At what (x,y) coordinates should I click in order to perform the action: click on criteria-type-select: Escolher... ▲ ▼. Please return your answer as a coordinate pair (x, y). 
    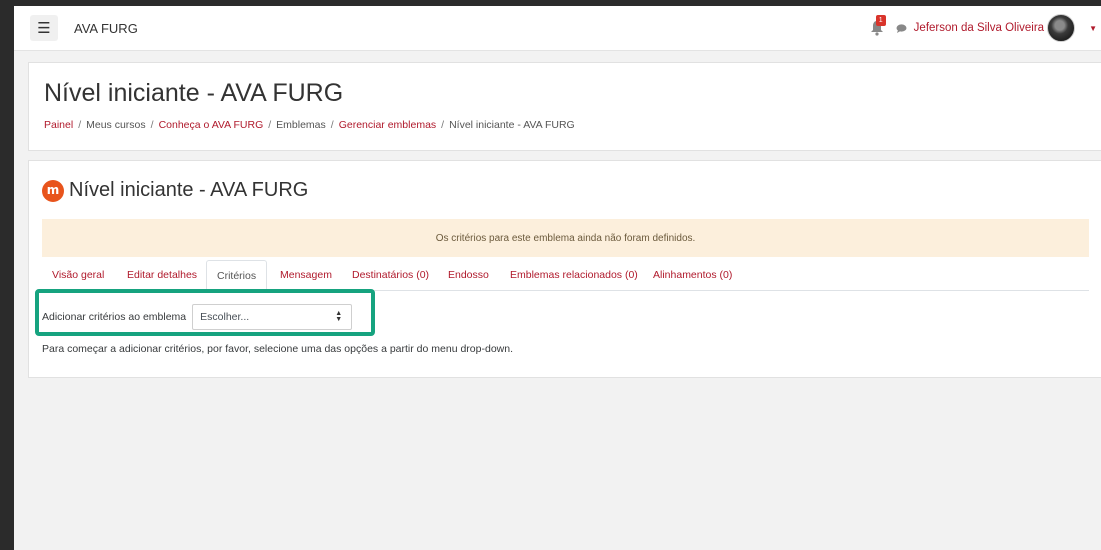
    Looking at the image, I should click on (272, 317).